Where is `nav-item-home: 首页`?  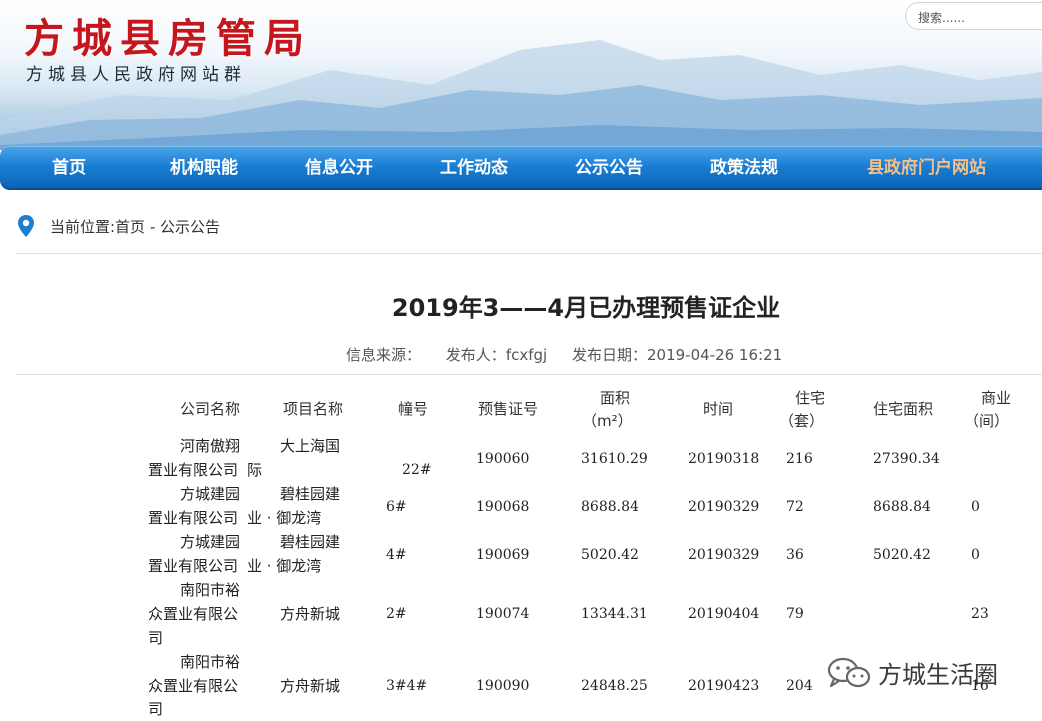 nav-item-home: 首页 is located at coordinates (69, 168).